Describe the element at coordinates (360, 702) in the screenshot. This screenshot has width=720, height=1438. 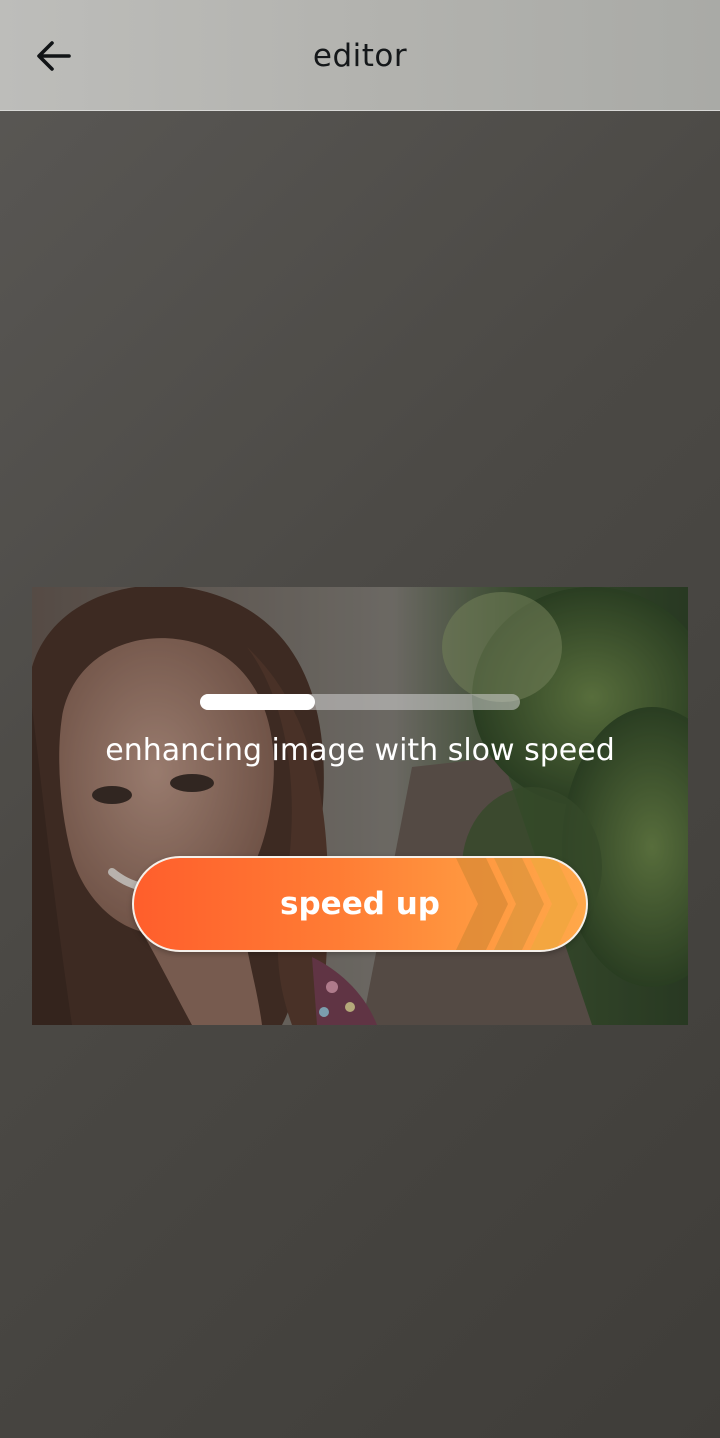
I see `enhance-progress-bar` at that location.